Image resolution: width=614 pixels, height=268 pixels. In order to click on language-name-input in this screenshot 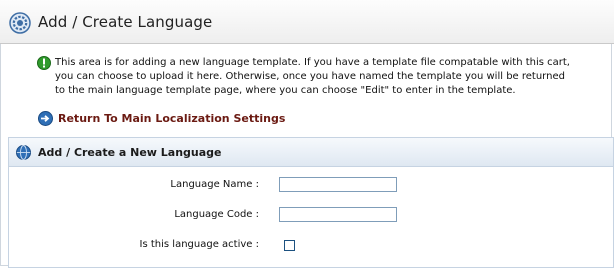, I will do `click(338, 184)`.